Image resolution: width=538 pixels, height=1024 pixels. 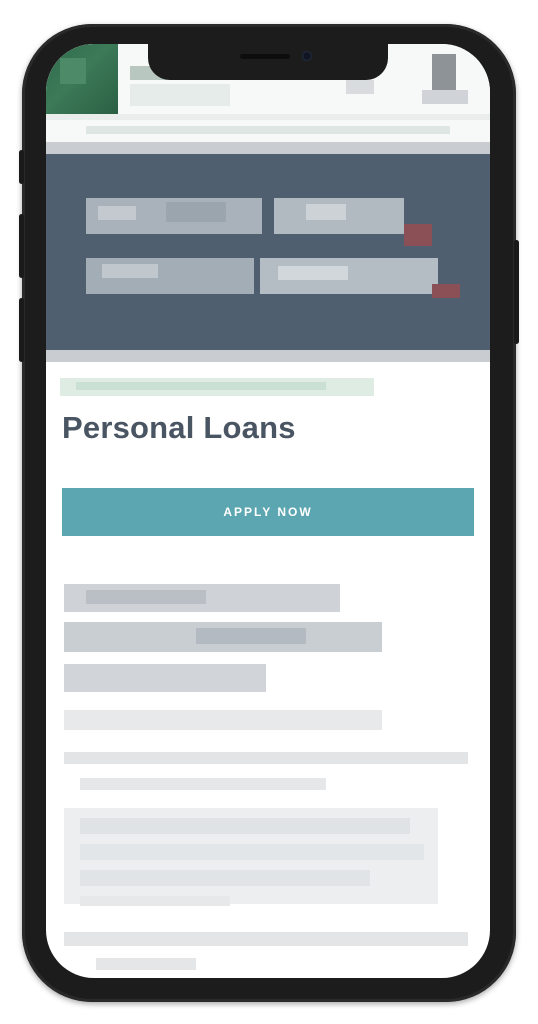 I want to click on hero-text-blur-2b, so click(x=326, y=212).